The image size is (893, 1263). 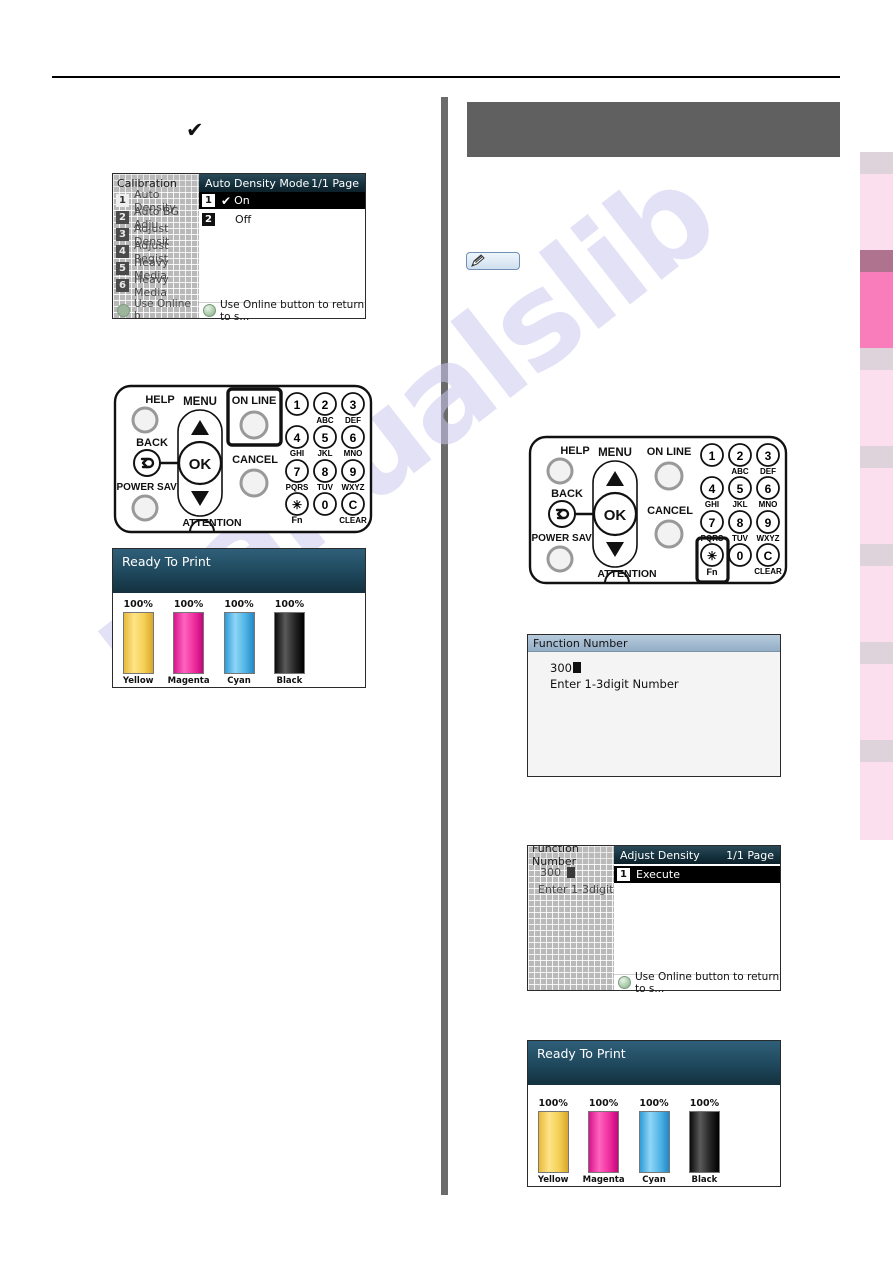 I want to click on svg-text: PQRS, so click(x=297, y=487).